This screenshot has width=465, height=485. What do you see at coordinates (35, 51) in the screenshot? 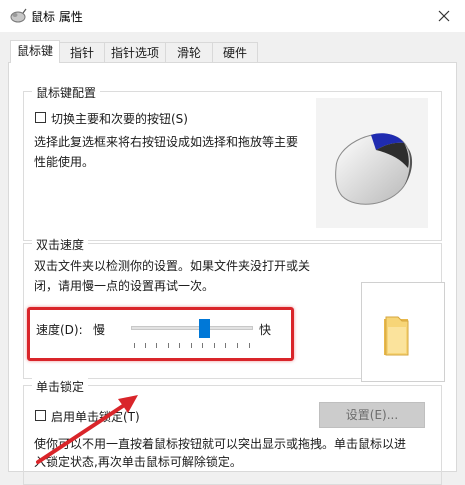
I see `tab-buttons: 鼠标键` at bounding box center [35, 51].